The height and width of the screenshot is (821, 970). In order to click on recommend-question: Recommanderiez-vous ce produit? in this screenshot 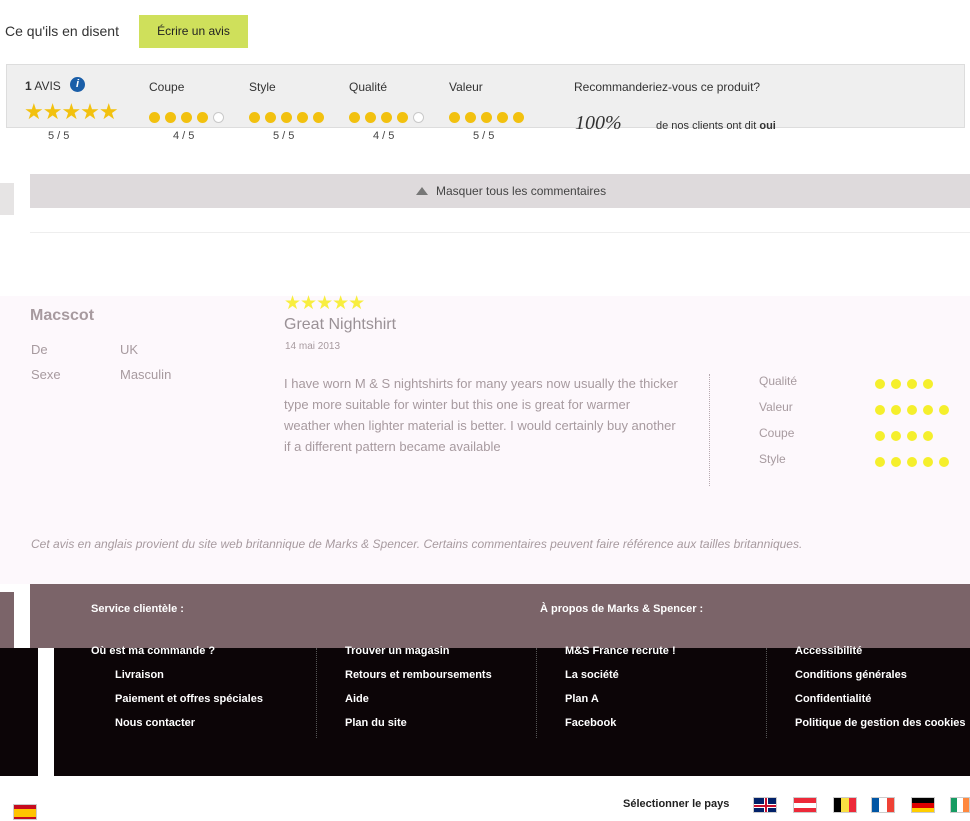, I will do `click(667, 87)`.